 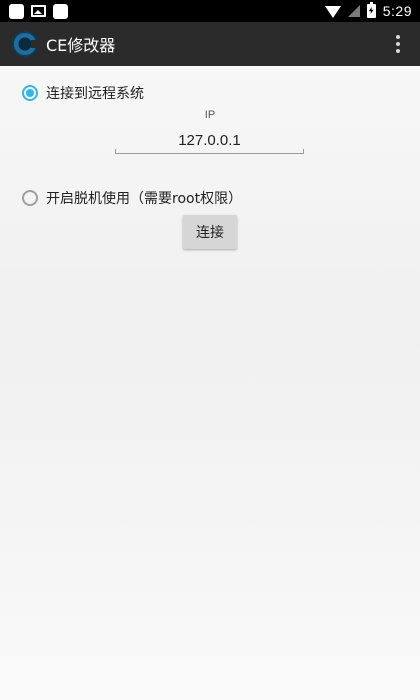 What do you see at coordinates (209, 141) in the screenshot?
I see `ip-input` at bounding box center [209, 141].